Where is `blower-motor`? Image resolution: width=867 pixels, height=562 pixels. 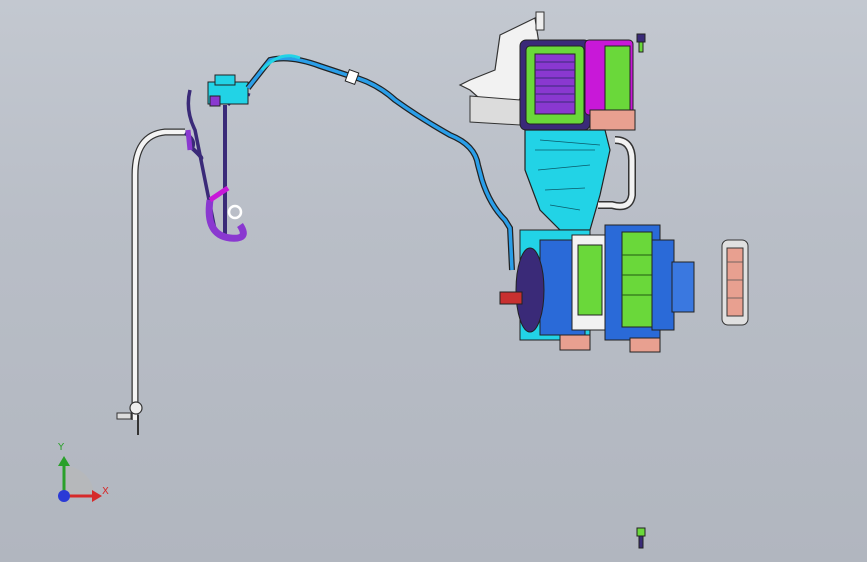
blower-motor is located at coordinates (522, 290).